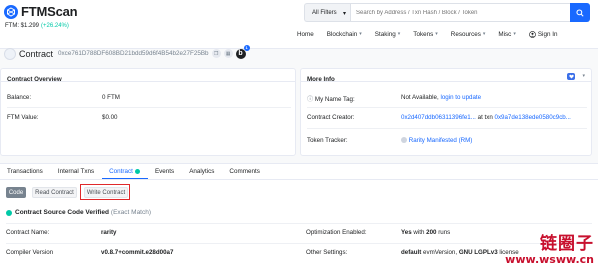 This screenshot has width=598, height=269. Describe the element at coordinates (460, 12) in the screenshot. I see `search-input` at that location.